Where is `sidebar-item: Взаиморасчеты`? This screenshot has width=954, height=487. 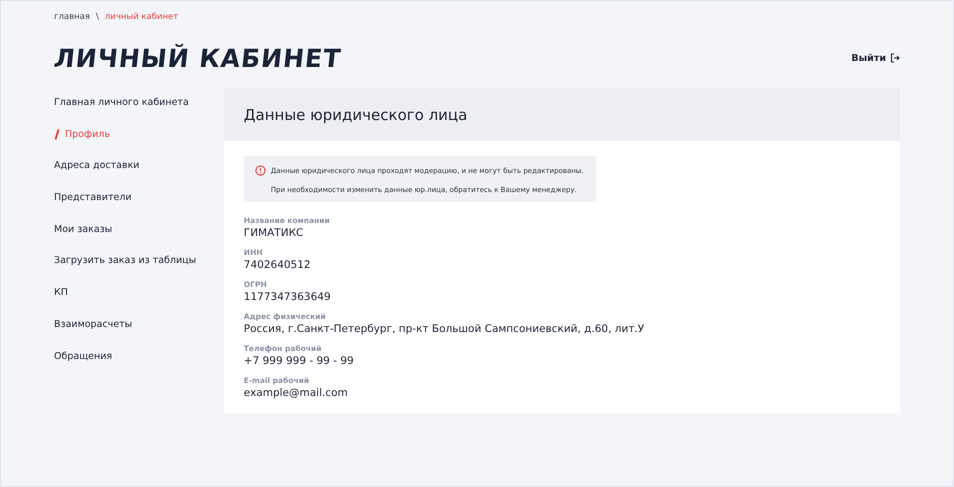
sidebar-item: Взаиморасчеты is located at coordinates (139, 334).